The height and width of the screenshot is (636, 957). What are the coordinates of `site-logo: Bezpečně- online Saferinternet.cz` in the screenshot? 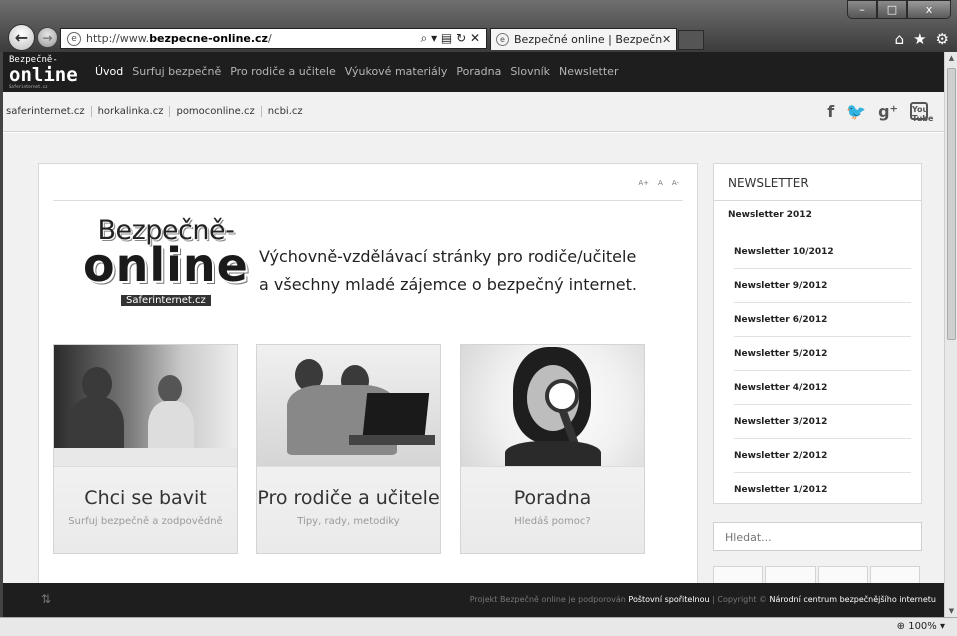 It's located at (43, 72).